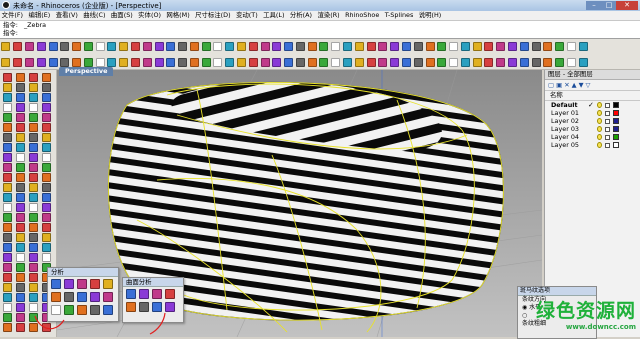  What do you see at coordinates (399, 15) in the screenshot?
I see `menu-tsplines: T-Splines` at bounding box center [399, 15].